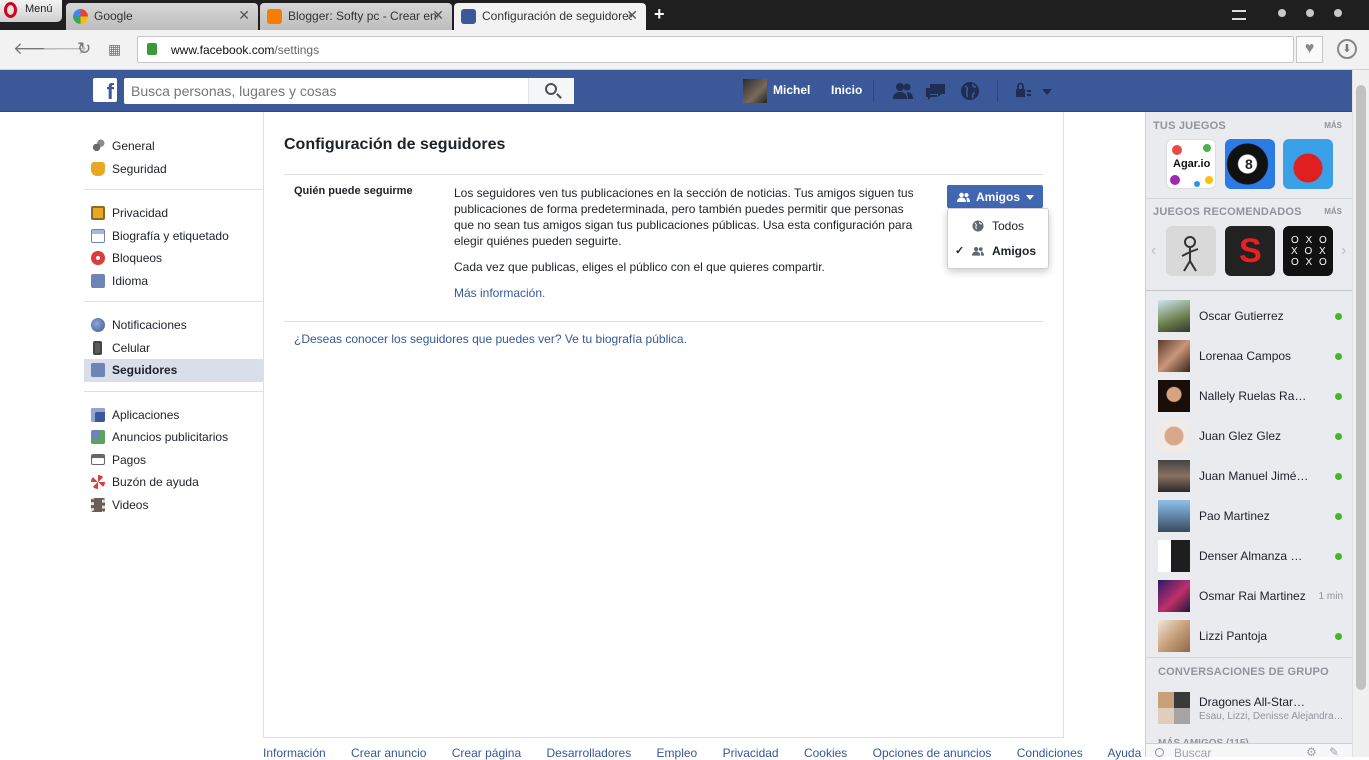  What do you see at coordinates (1333, 125) in the screenshot?
I see `more-games-link: MÁS` at bounding box center [1333, 125].